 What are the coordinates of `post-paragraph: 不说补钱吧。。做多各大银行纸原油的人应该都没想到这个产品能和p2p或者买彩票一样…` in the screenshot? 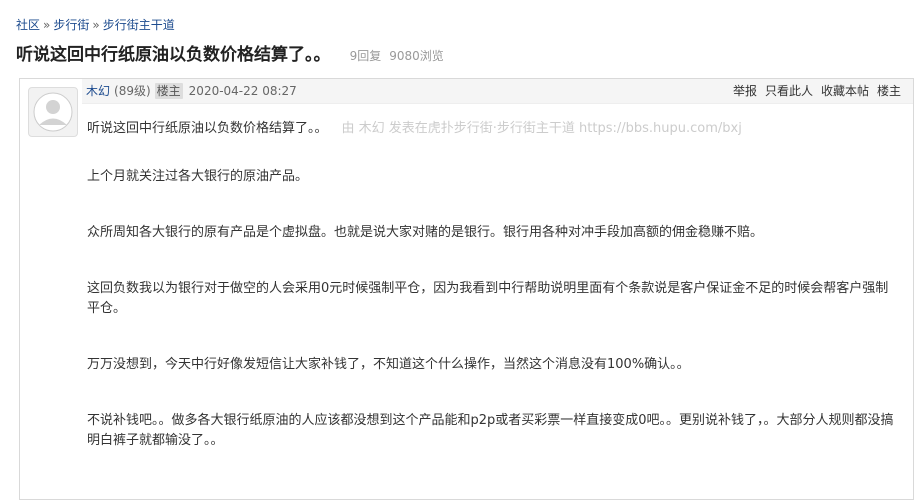 It's located at (490, 430).